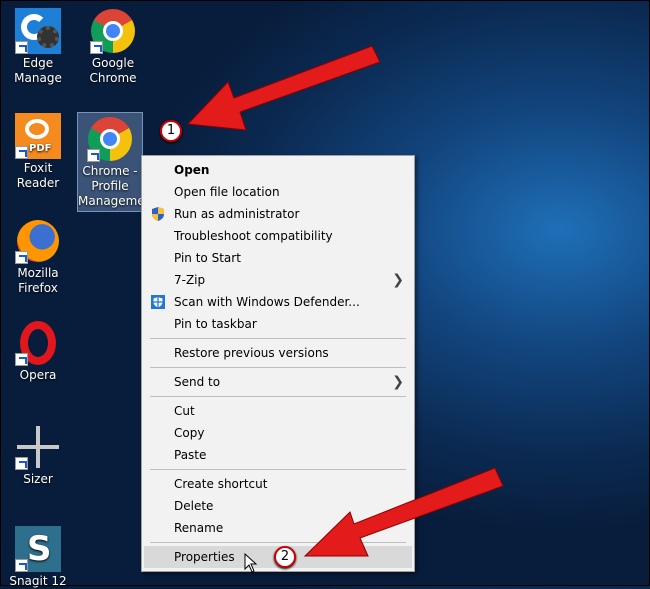 The height and width of the screenshot is (589, 650). Describe the element at coordinates (171, 131) in the screenshot. I see `step-1-badge: 1` at that location.